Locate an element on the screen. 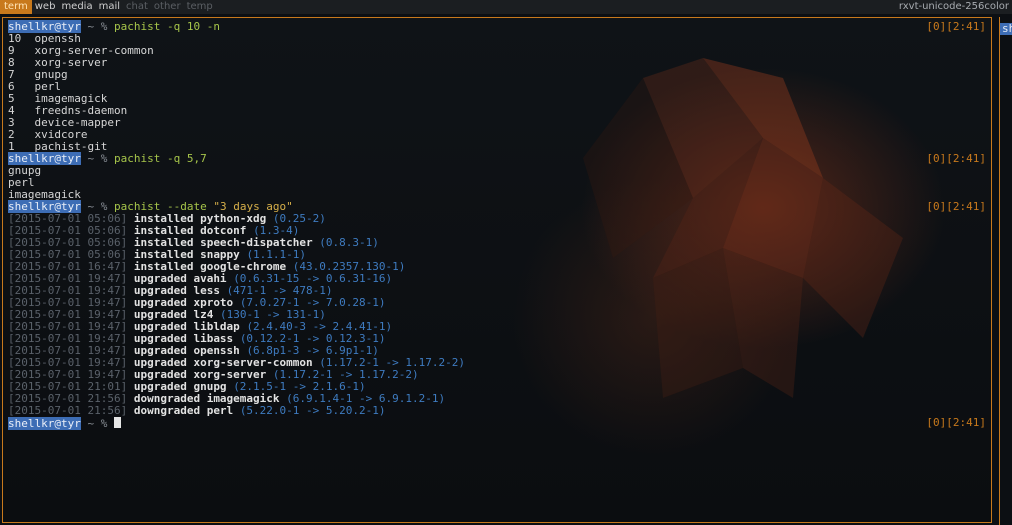  output-line: 2 xvidcore is located at coordinates (48, 134).